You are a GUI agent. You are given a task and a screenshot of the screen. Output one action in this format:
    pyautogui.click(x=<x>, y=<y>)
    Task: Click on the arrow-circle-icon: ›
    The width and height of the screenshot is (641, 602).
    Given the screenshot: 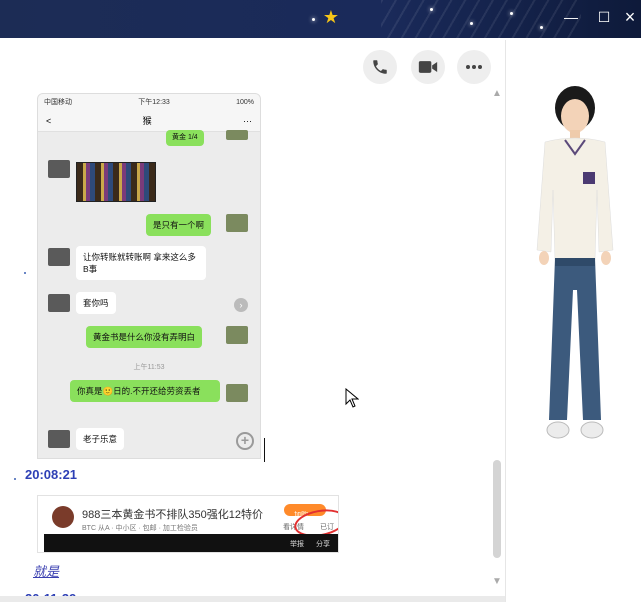 What is the action you would take?
    pyautogui.click(x=241, y=305)
    